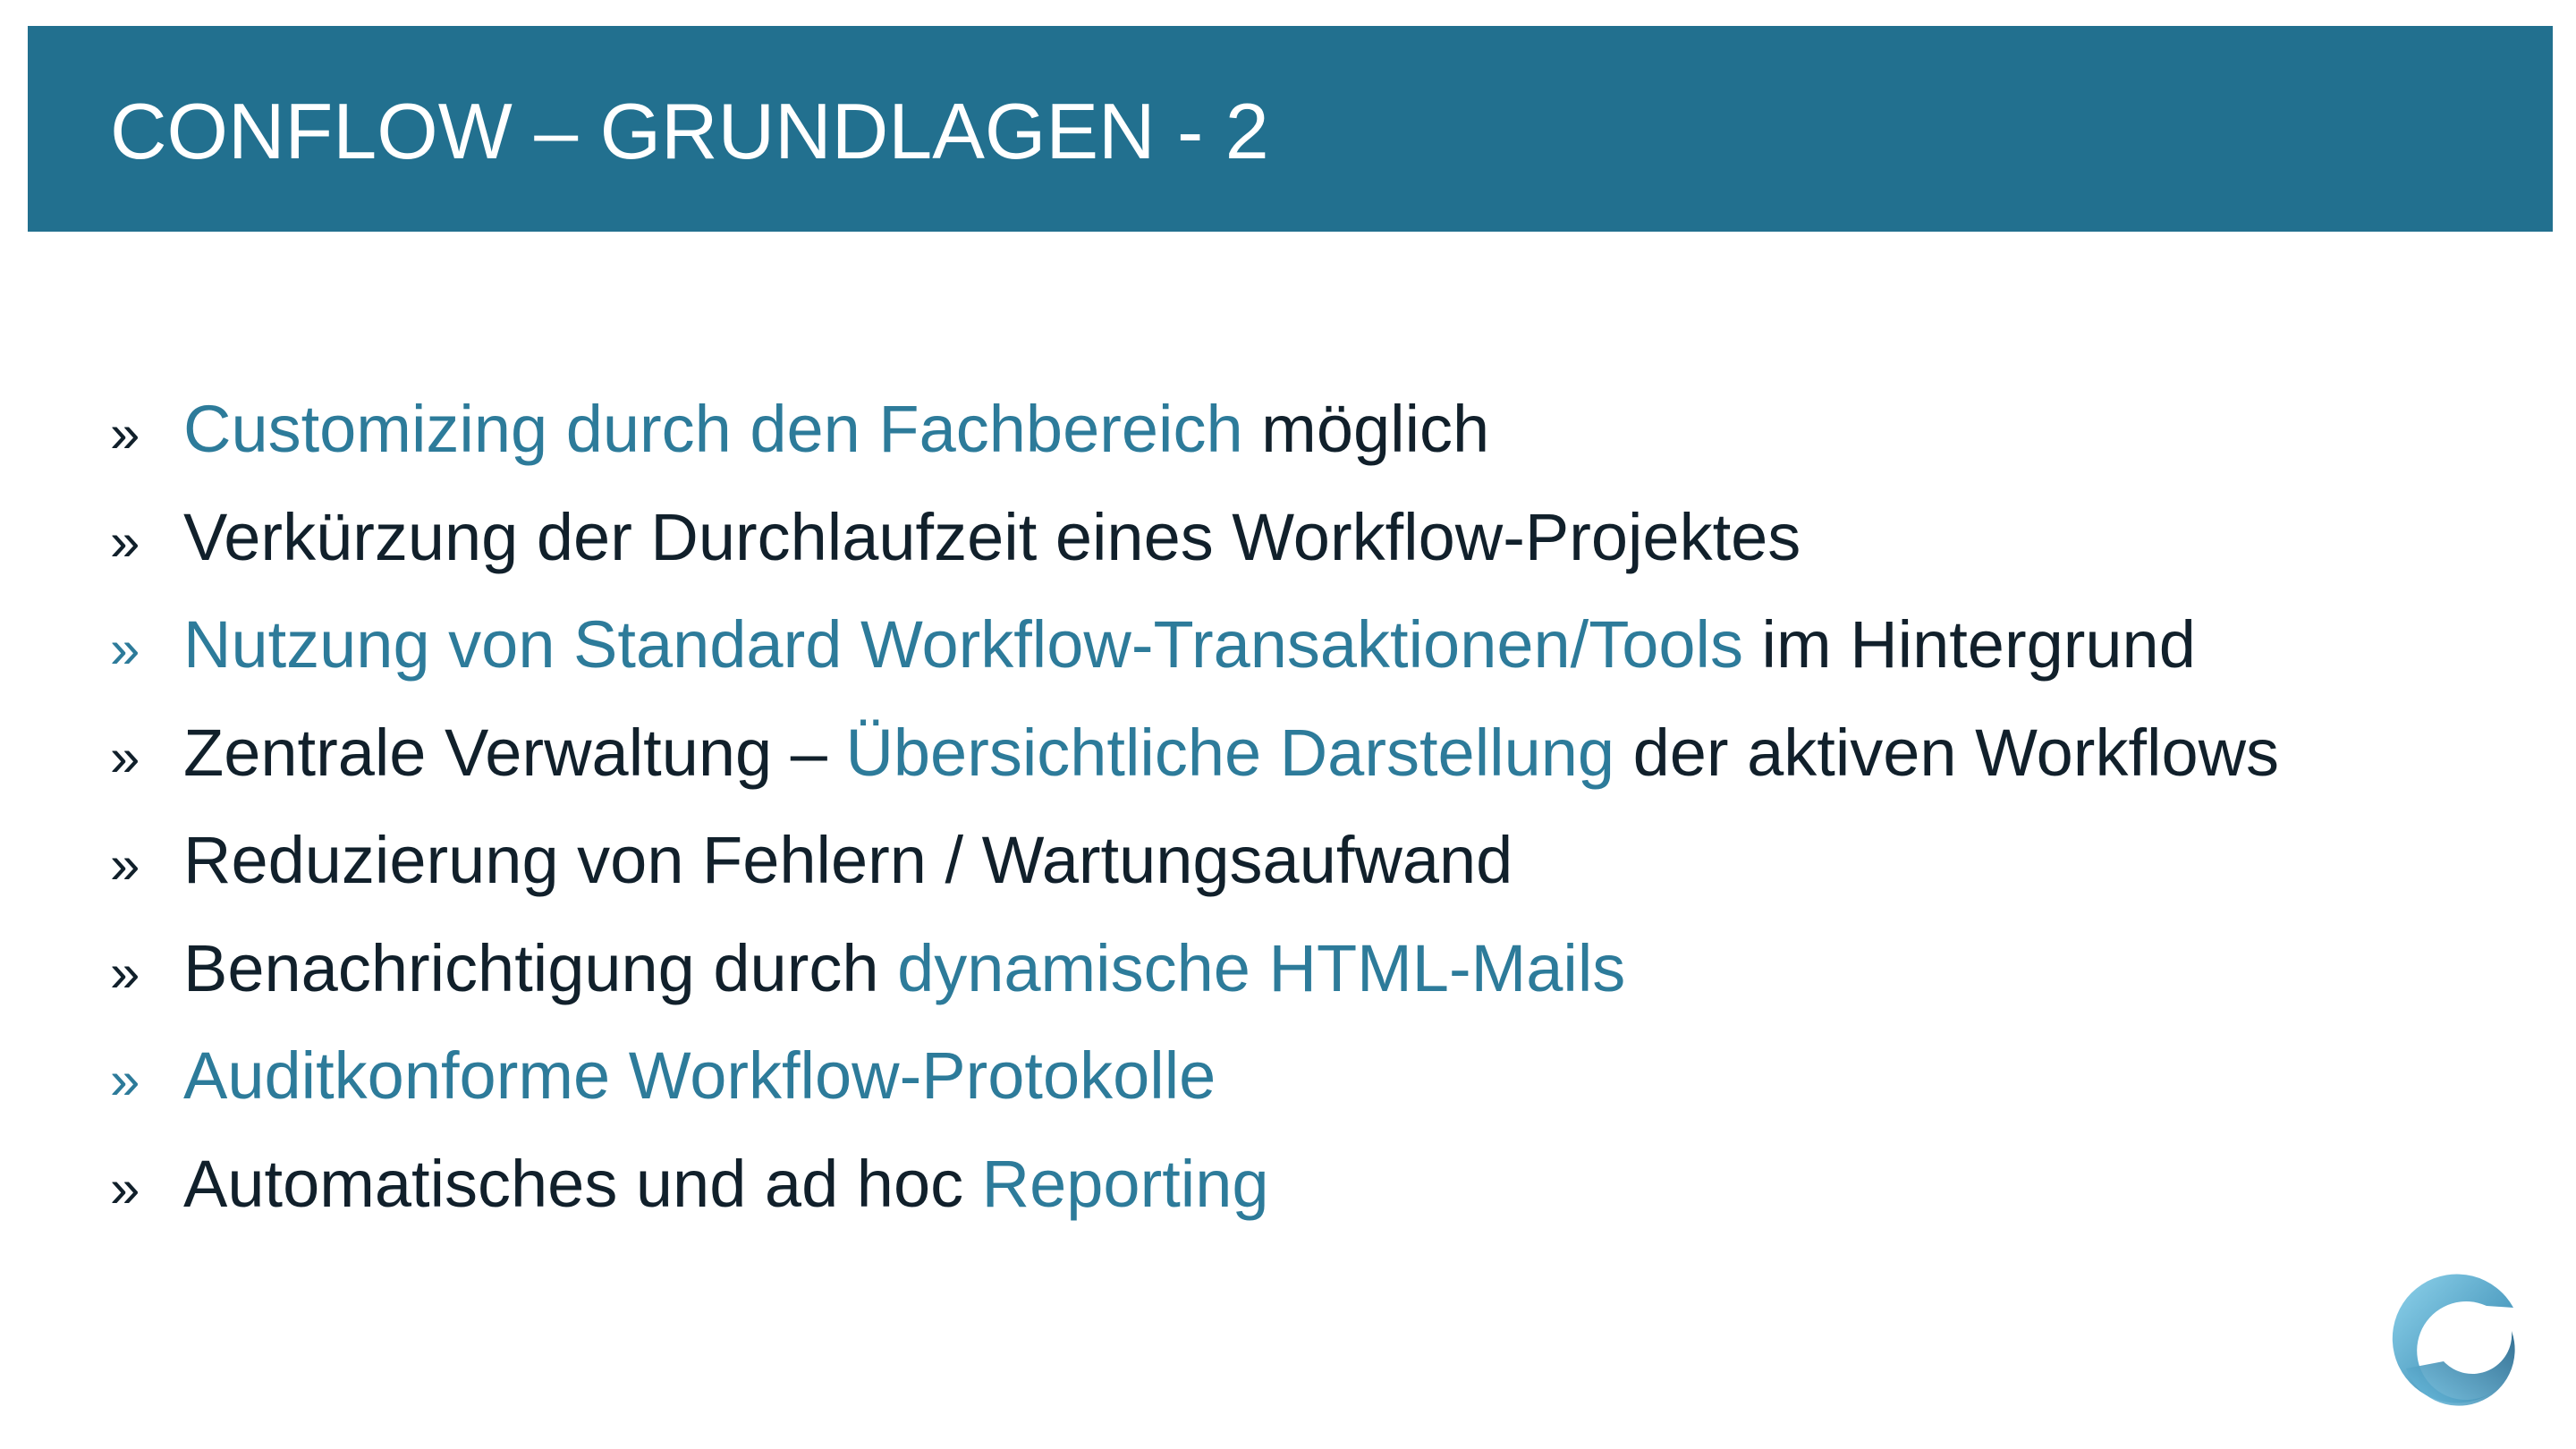 The width and height of the screenshot is (2576, 1449). What do you see at coordinates (1969, 644) in the screenshot?
I see `bullet-segment: im Hintergrund` at bounding box center [1969, 644].